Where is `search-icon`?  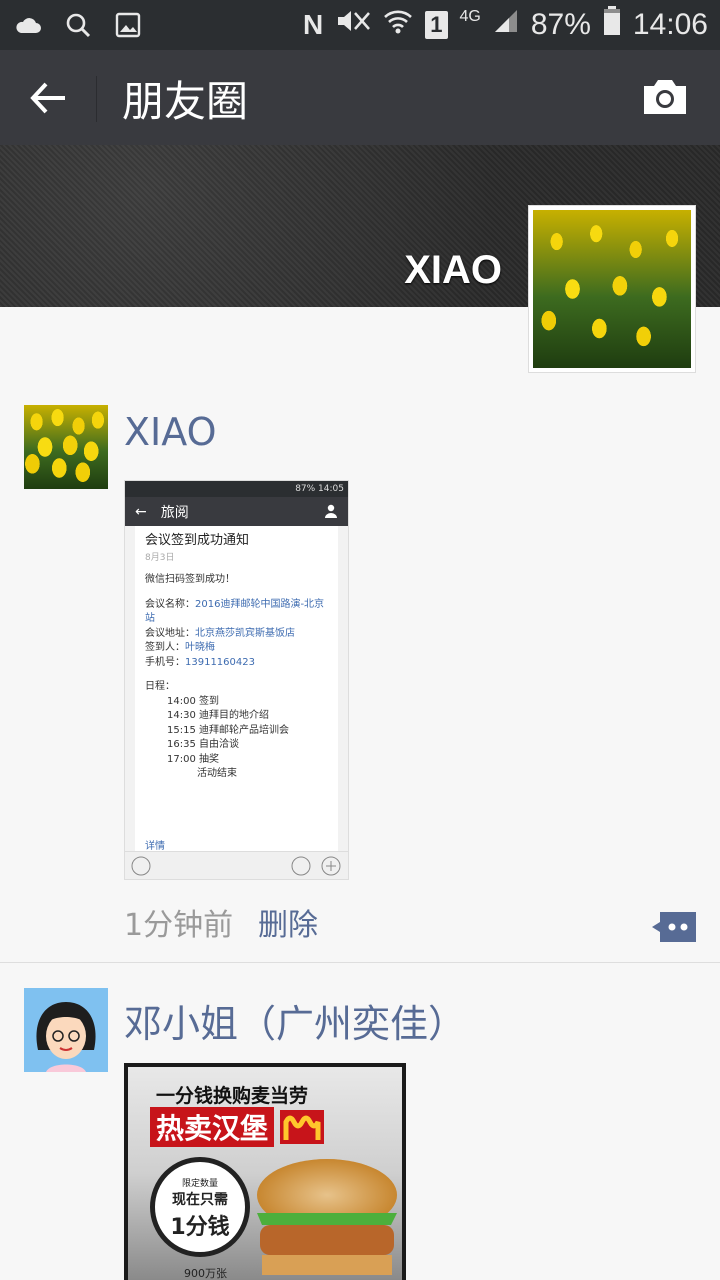
search-icon is located at coordinates (78, 25).